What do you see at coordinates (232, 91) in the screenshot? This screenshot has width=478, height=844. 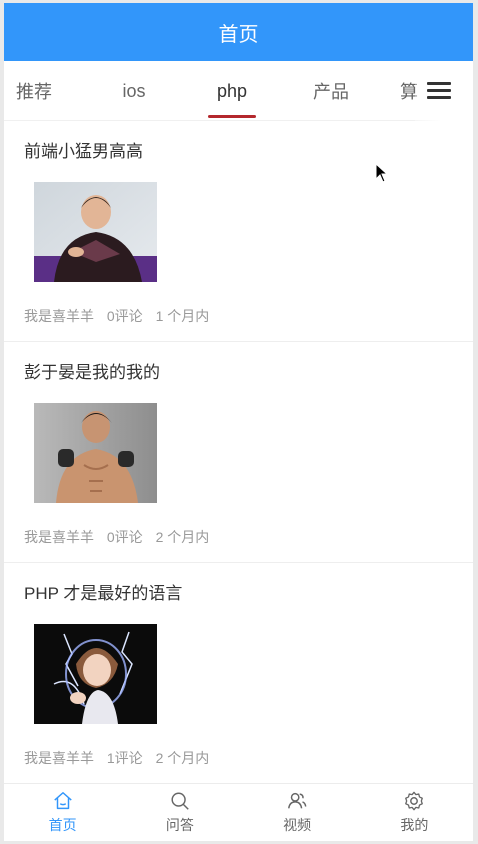 I see `tab-php: php` at bounding box center [232, 91].